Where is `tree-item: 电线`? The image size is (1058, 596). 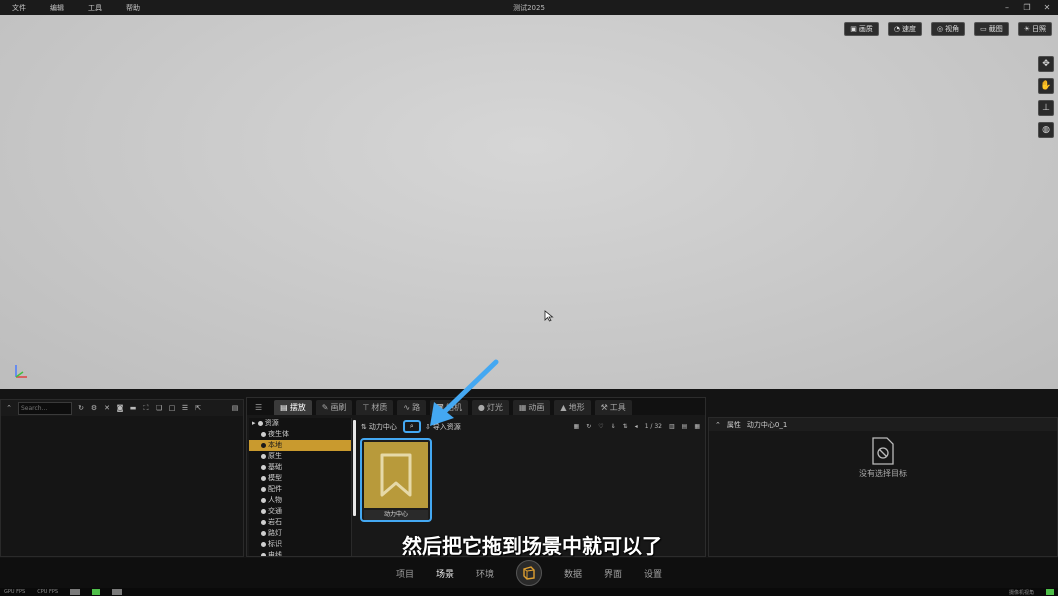
tree-item: 电线 is located at coordinates (300, 553).